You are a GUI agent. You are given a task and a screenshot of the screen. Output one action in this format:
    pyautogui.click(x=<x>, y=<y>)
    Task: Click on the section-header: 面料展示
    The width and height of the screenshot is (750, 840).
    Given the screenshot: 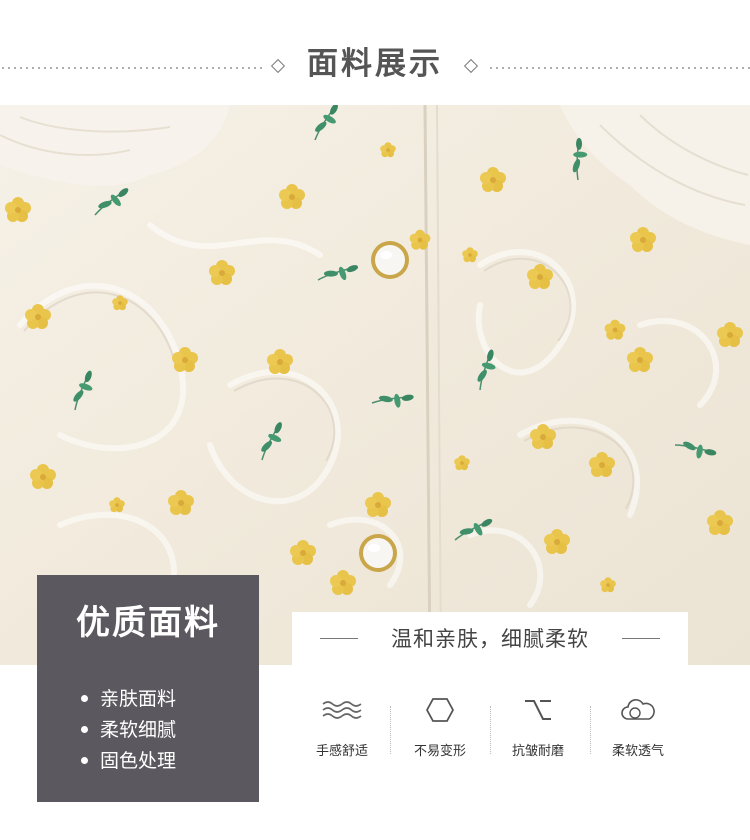 What is the action you would take?
    pyautogui.click(x=375, y=52)
    